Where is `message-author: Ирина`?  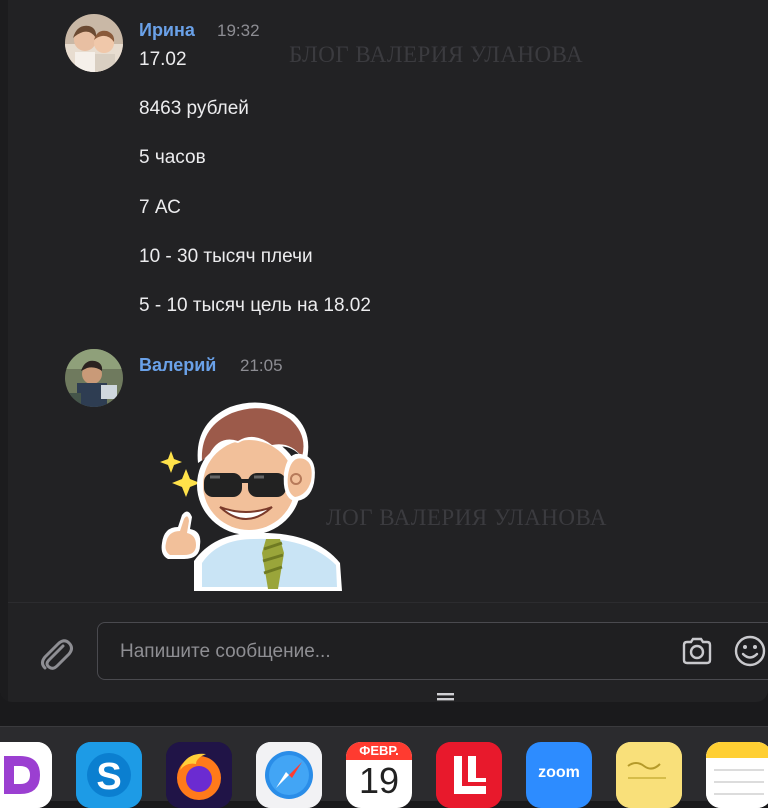
message-author: Ирина is located at coordinates (167, 30).